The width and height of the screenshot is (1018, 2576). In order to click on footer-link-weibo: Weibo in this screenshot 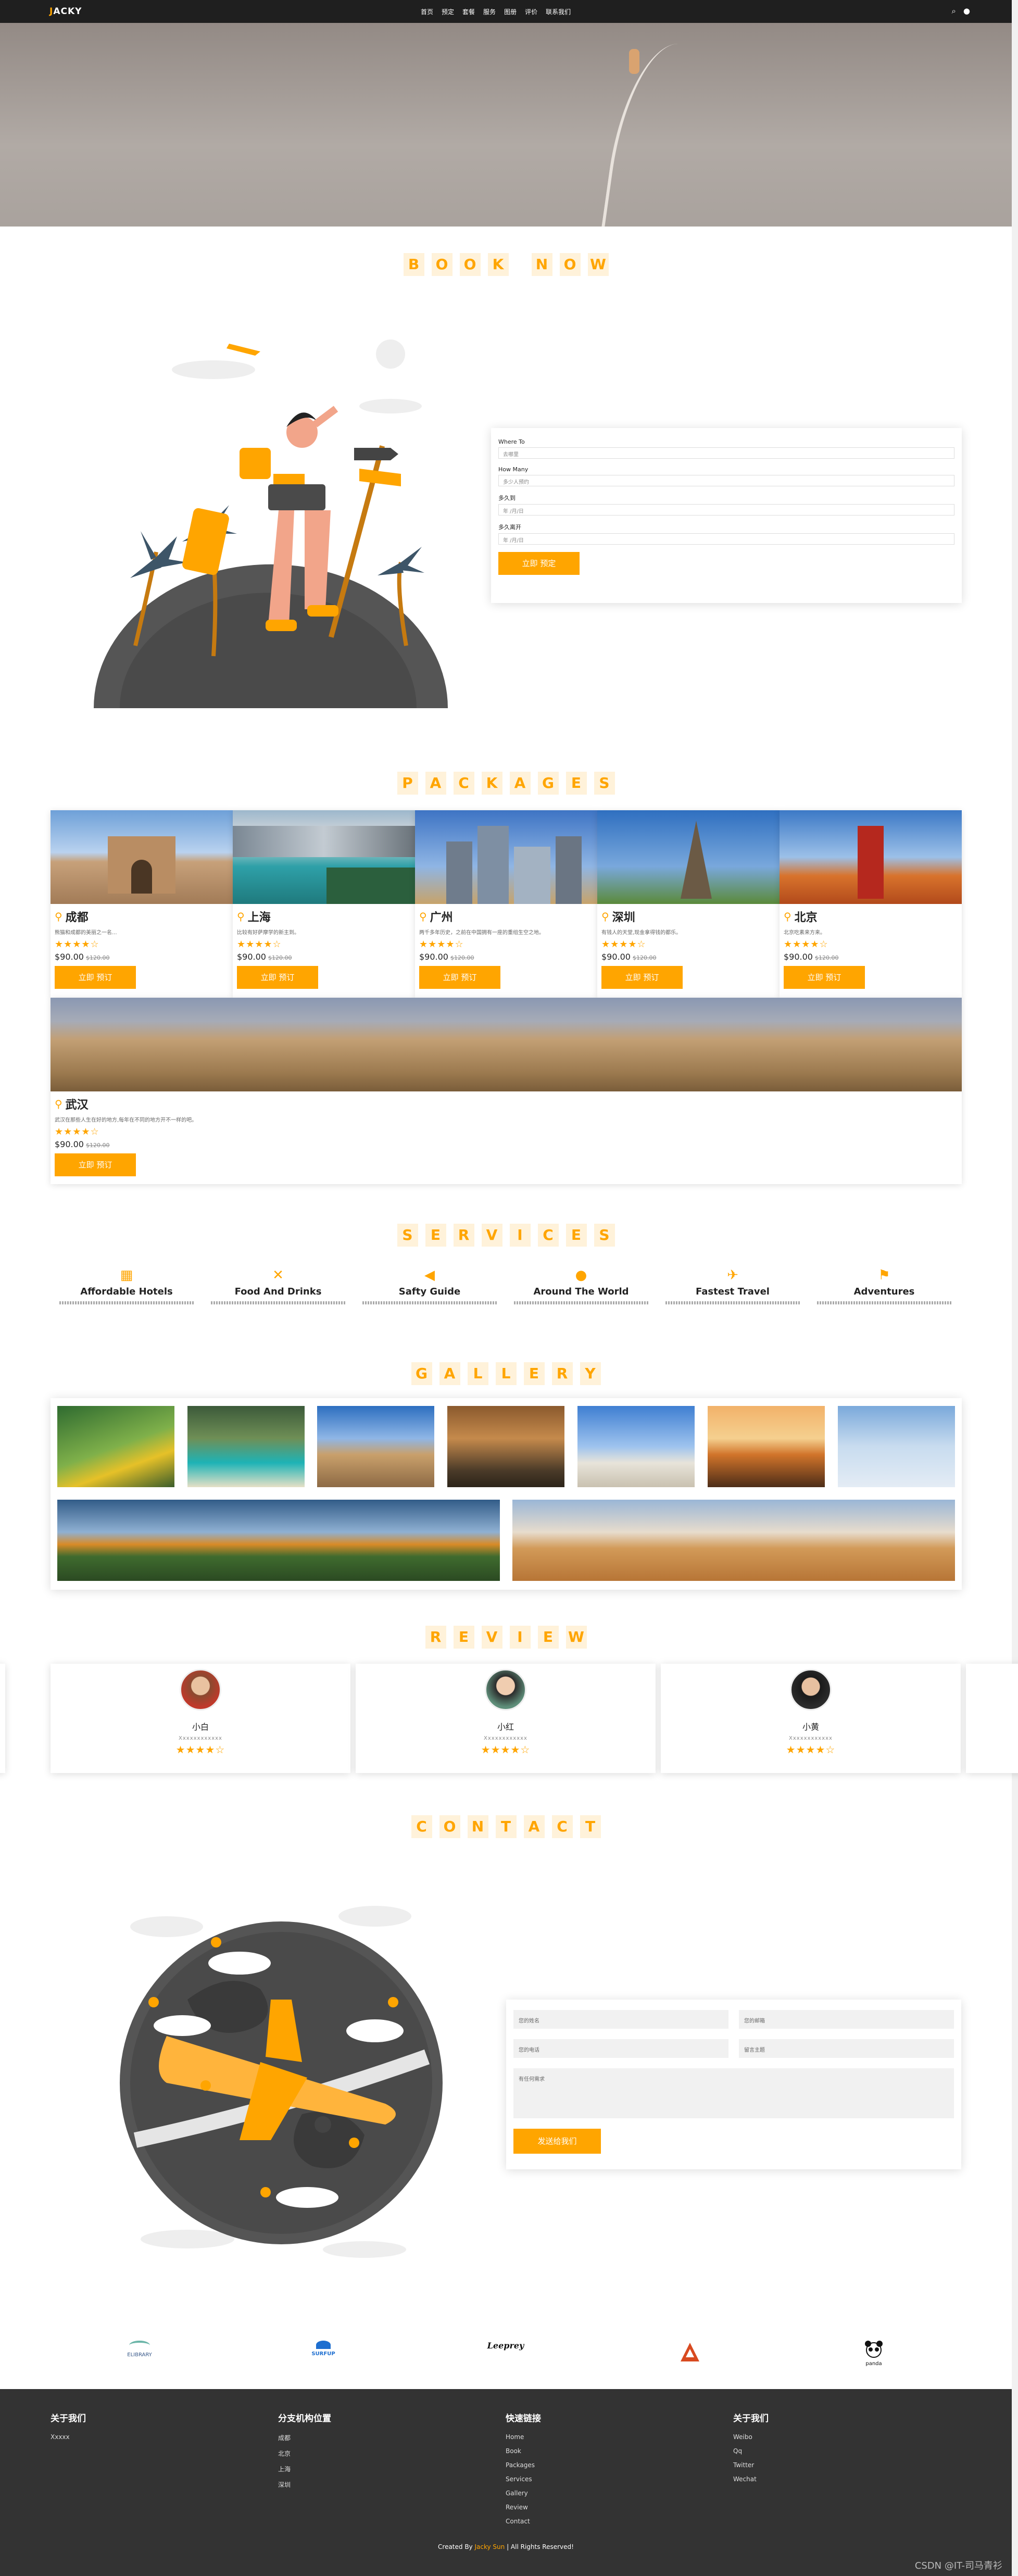, I will do `click(751, 2437)`.